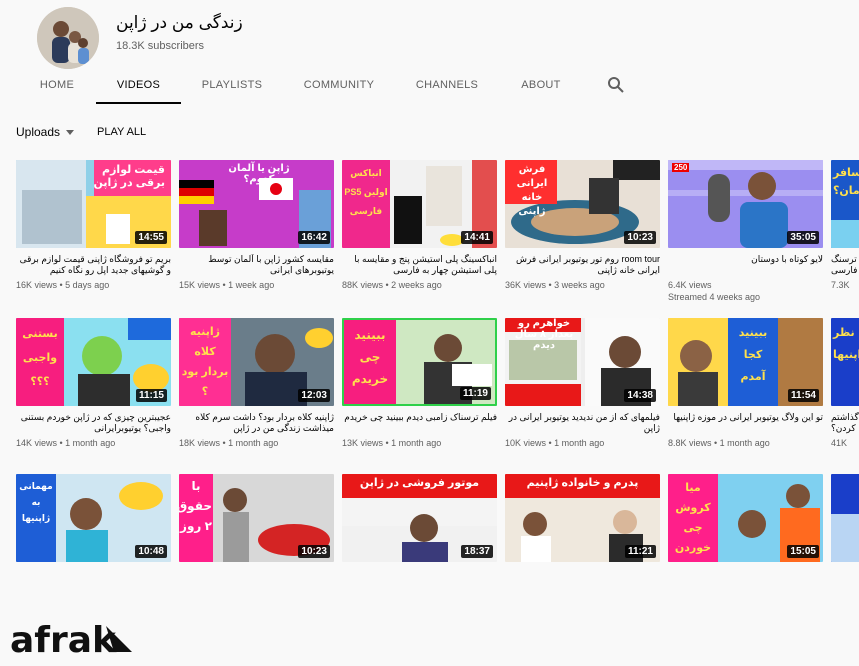 This screenshot has height=666, width=859. What do you see at coordinates (70, 132) in the screenshot?
I see `caret-down-icon` at bounding box center [70, 132].